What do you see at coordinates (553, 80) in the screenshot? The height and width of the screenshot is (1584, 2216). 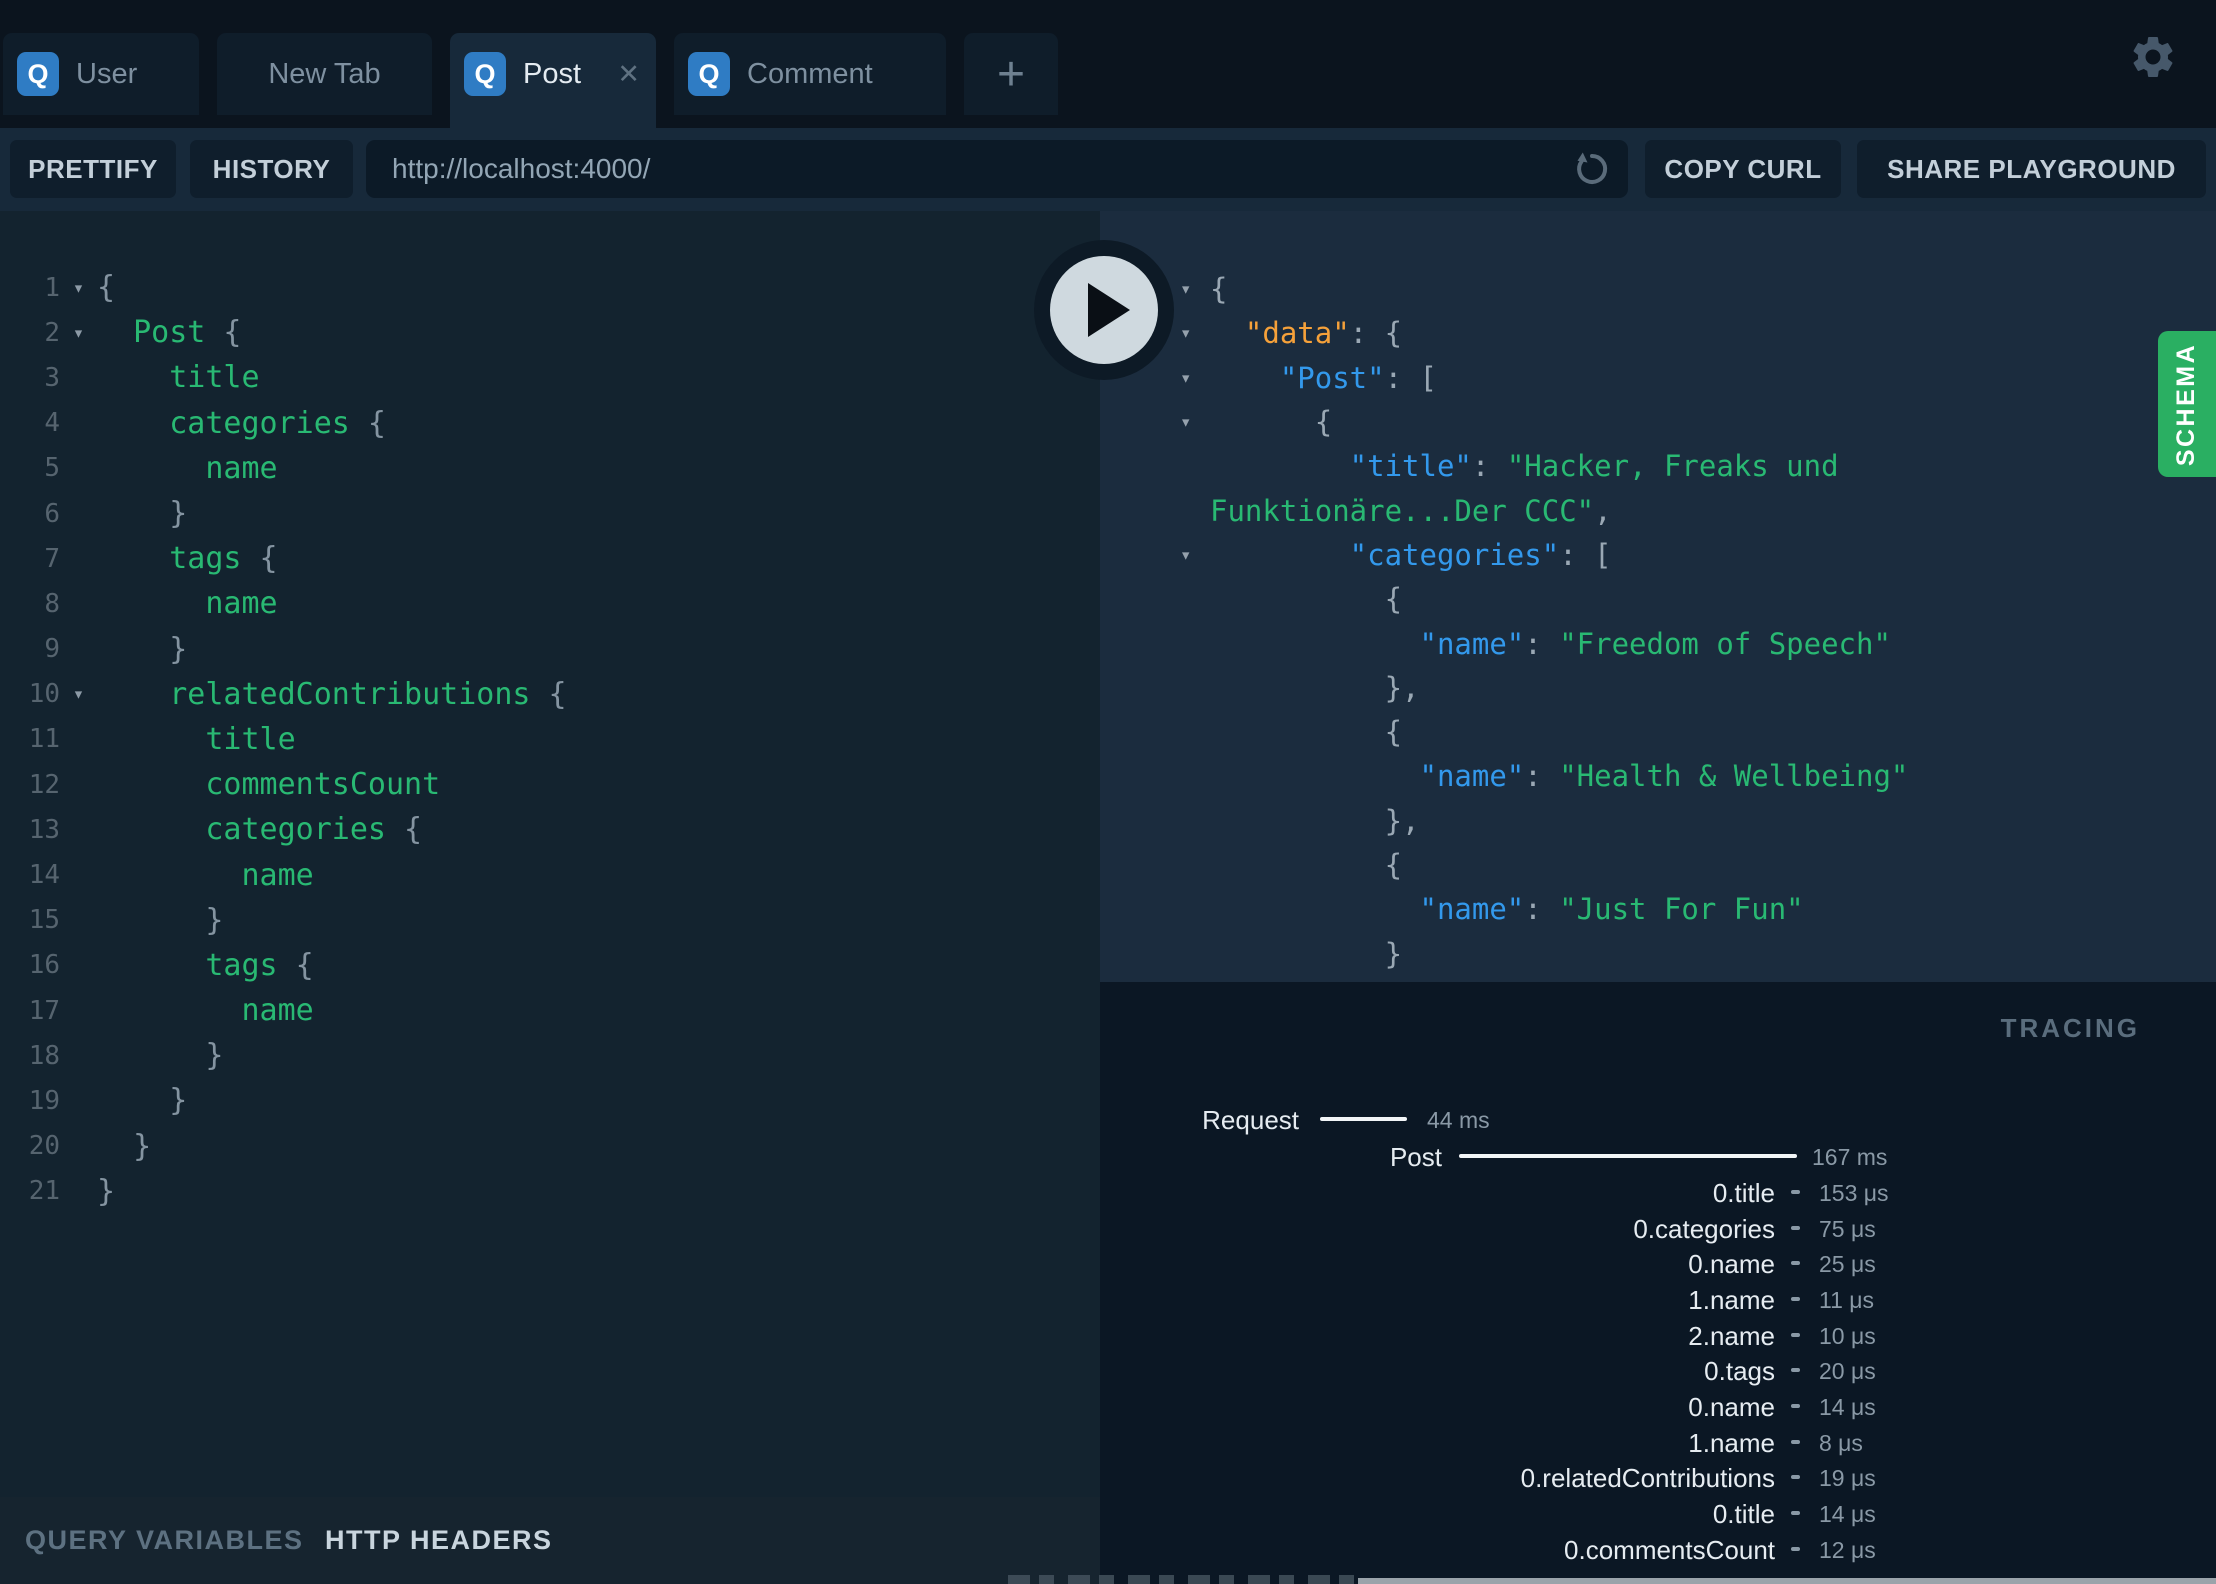 I see `tab-post: Q Post ✕` at bounding box center [553, 80].